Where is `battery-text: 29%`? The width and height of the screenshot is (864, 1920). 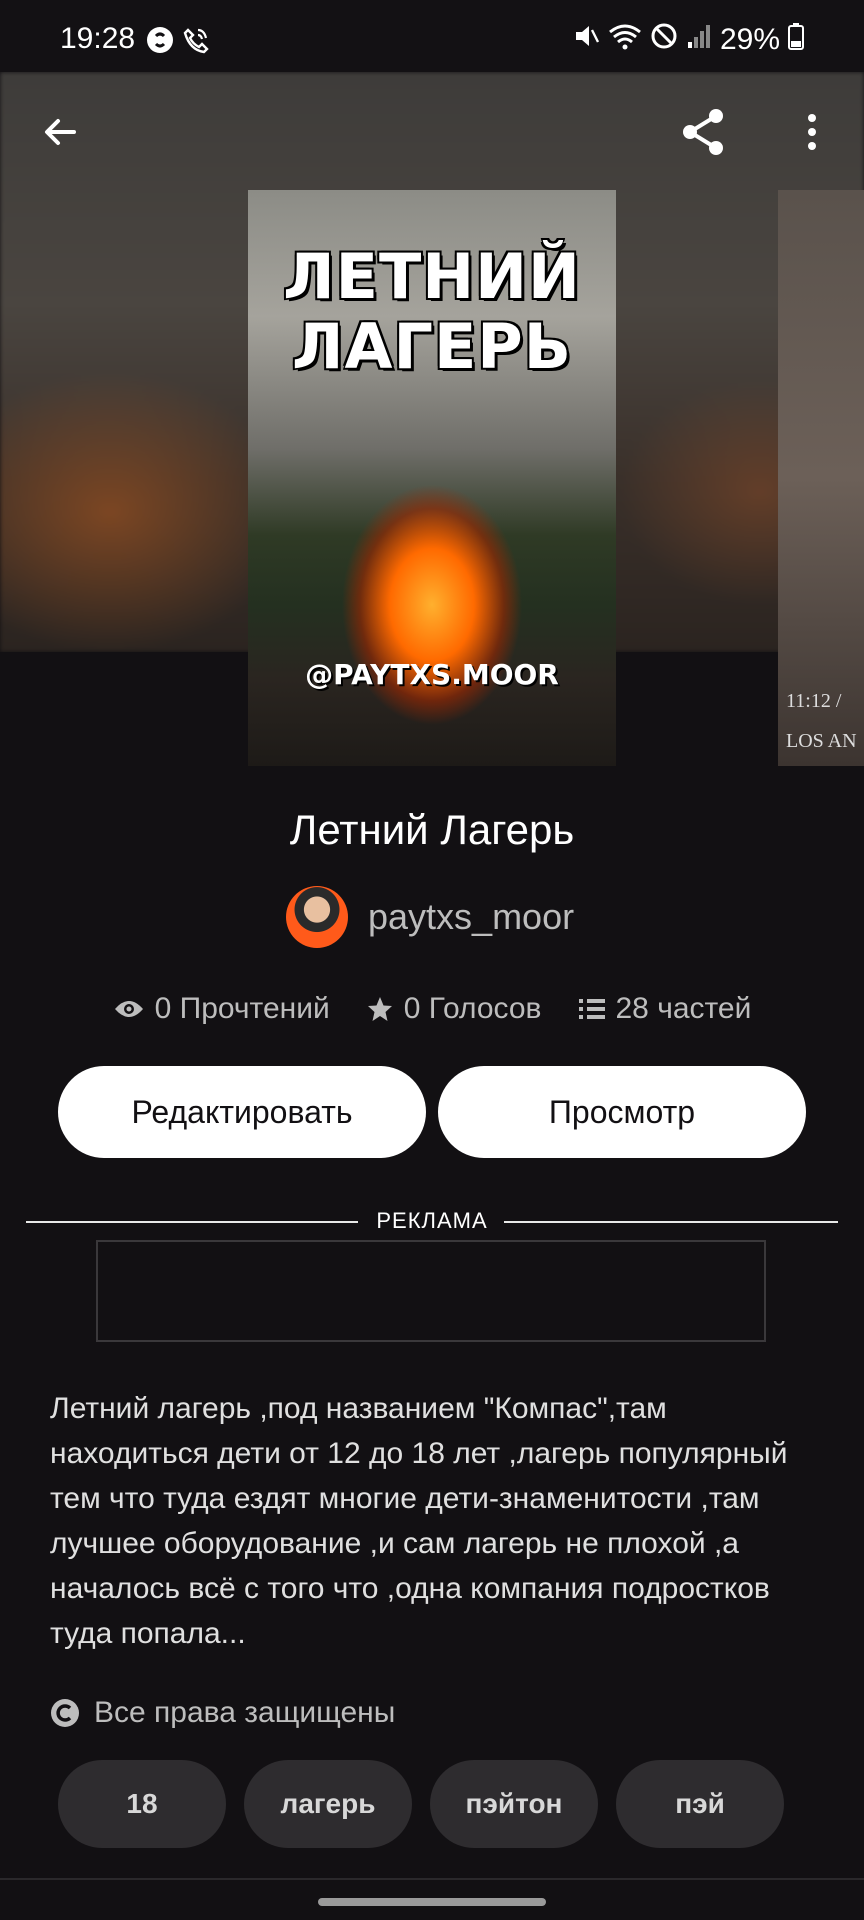 battery-text: 29% is located at coordinates (749, 39).